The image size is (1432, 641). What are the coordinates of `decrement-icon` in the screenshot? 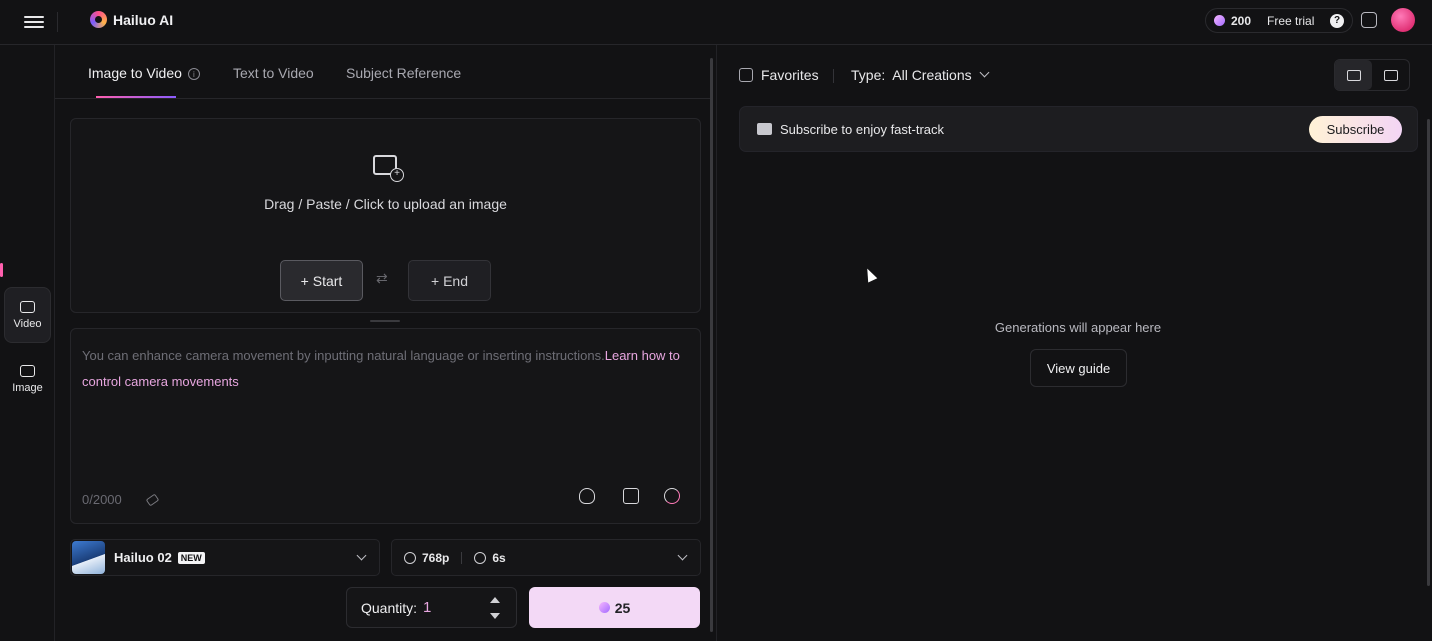 It's located at (495, 616).